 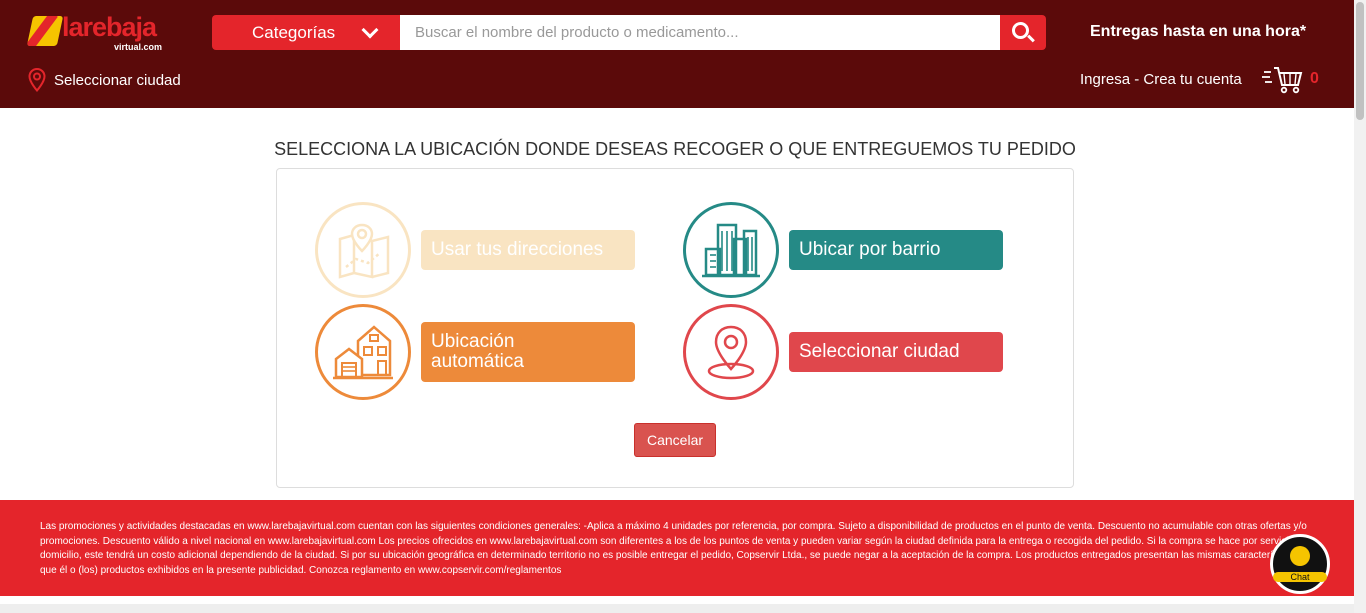 I want to click on bottom-bar, so click(x=683, y=608).